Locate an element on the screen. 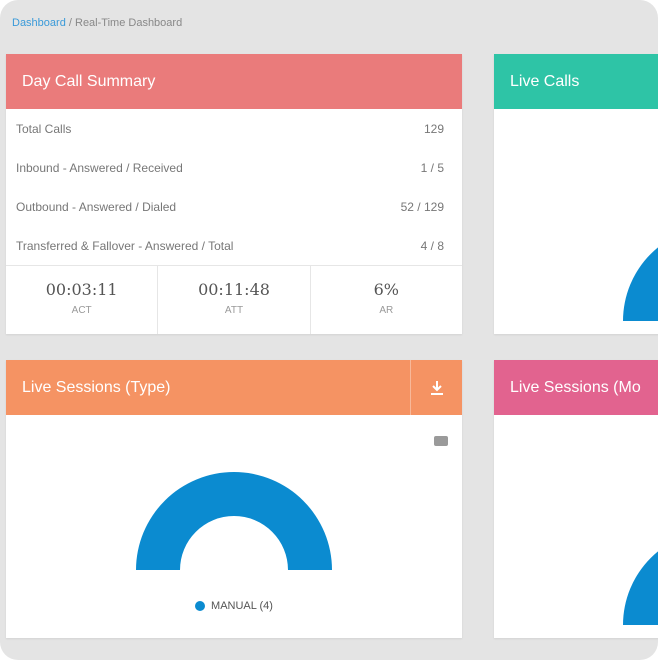 This screenshot has height=660, width=658. breadcrumb: Dashboard / Real-Time Dashboard is located at coordinates (97, 23).